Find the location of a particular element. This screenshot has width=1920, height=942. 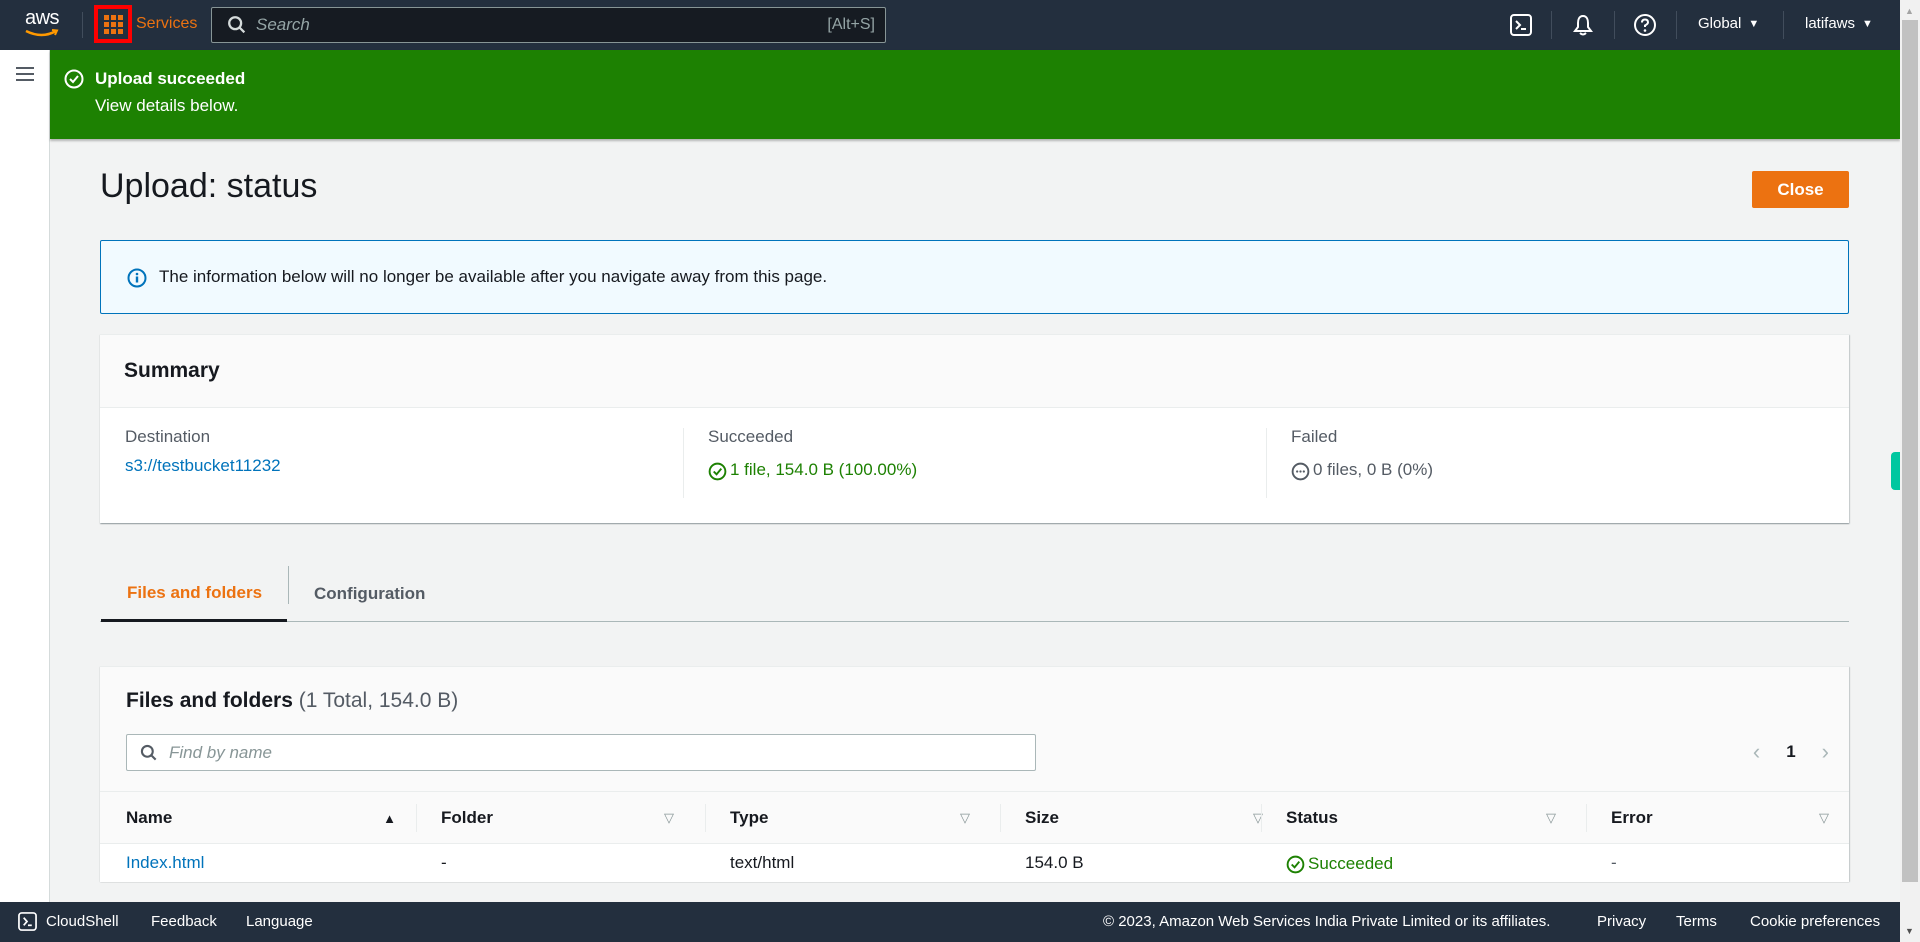

column-header-status: Status ▽ is located at coordinates (1421, 818).